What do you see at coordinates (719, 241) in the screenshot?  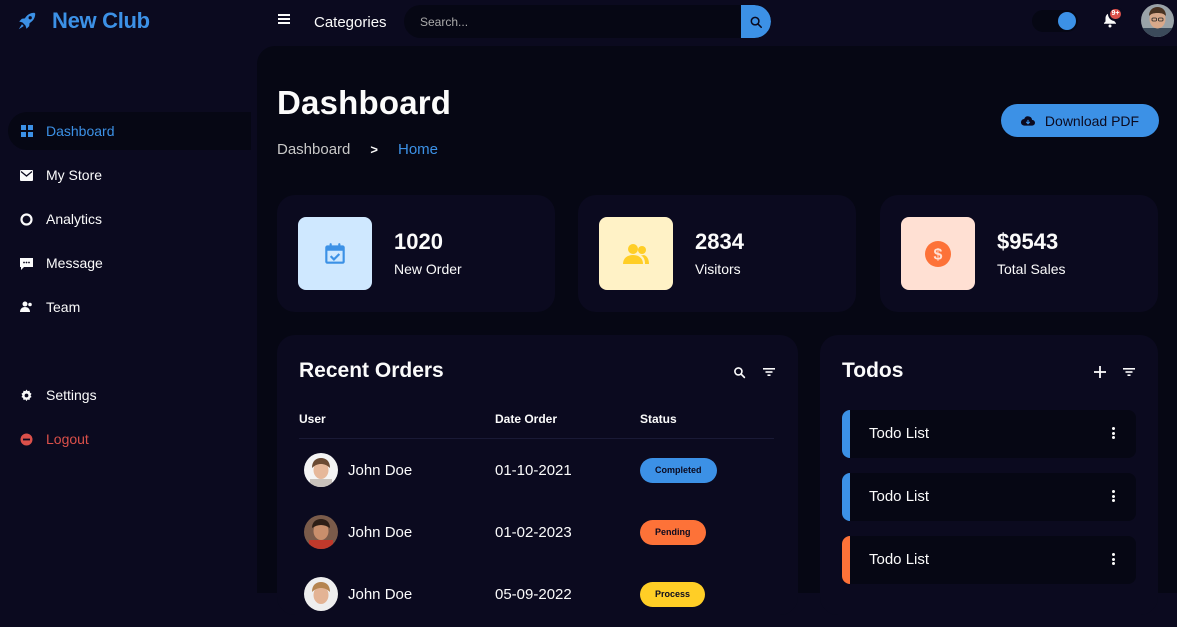 I see `stat-value: 2834` at bounding box center [719, 241].